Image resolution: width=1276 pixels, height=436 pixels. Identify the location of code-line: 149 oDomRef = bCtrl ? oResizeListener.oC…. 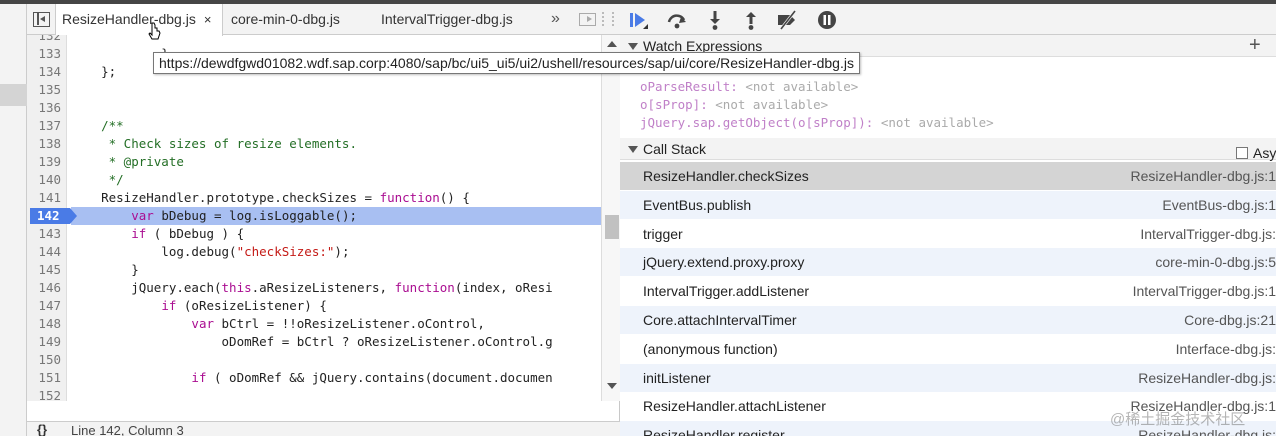
(314, 342).